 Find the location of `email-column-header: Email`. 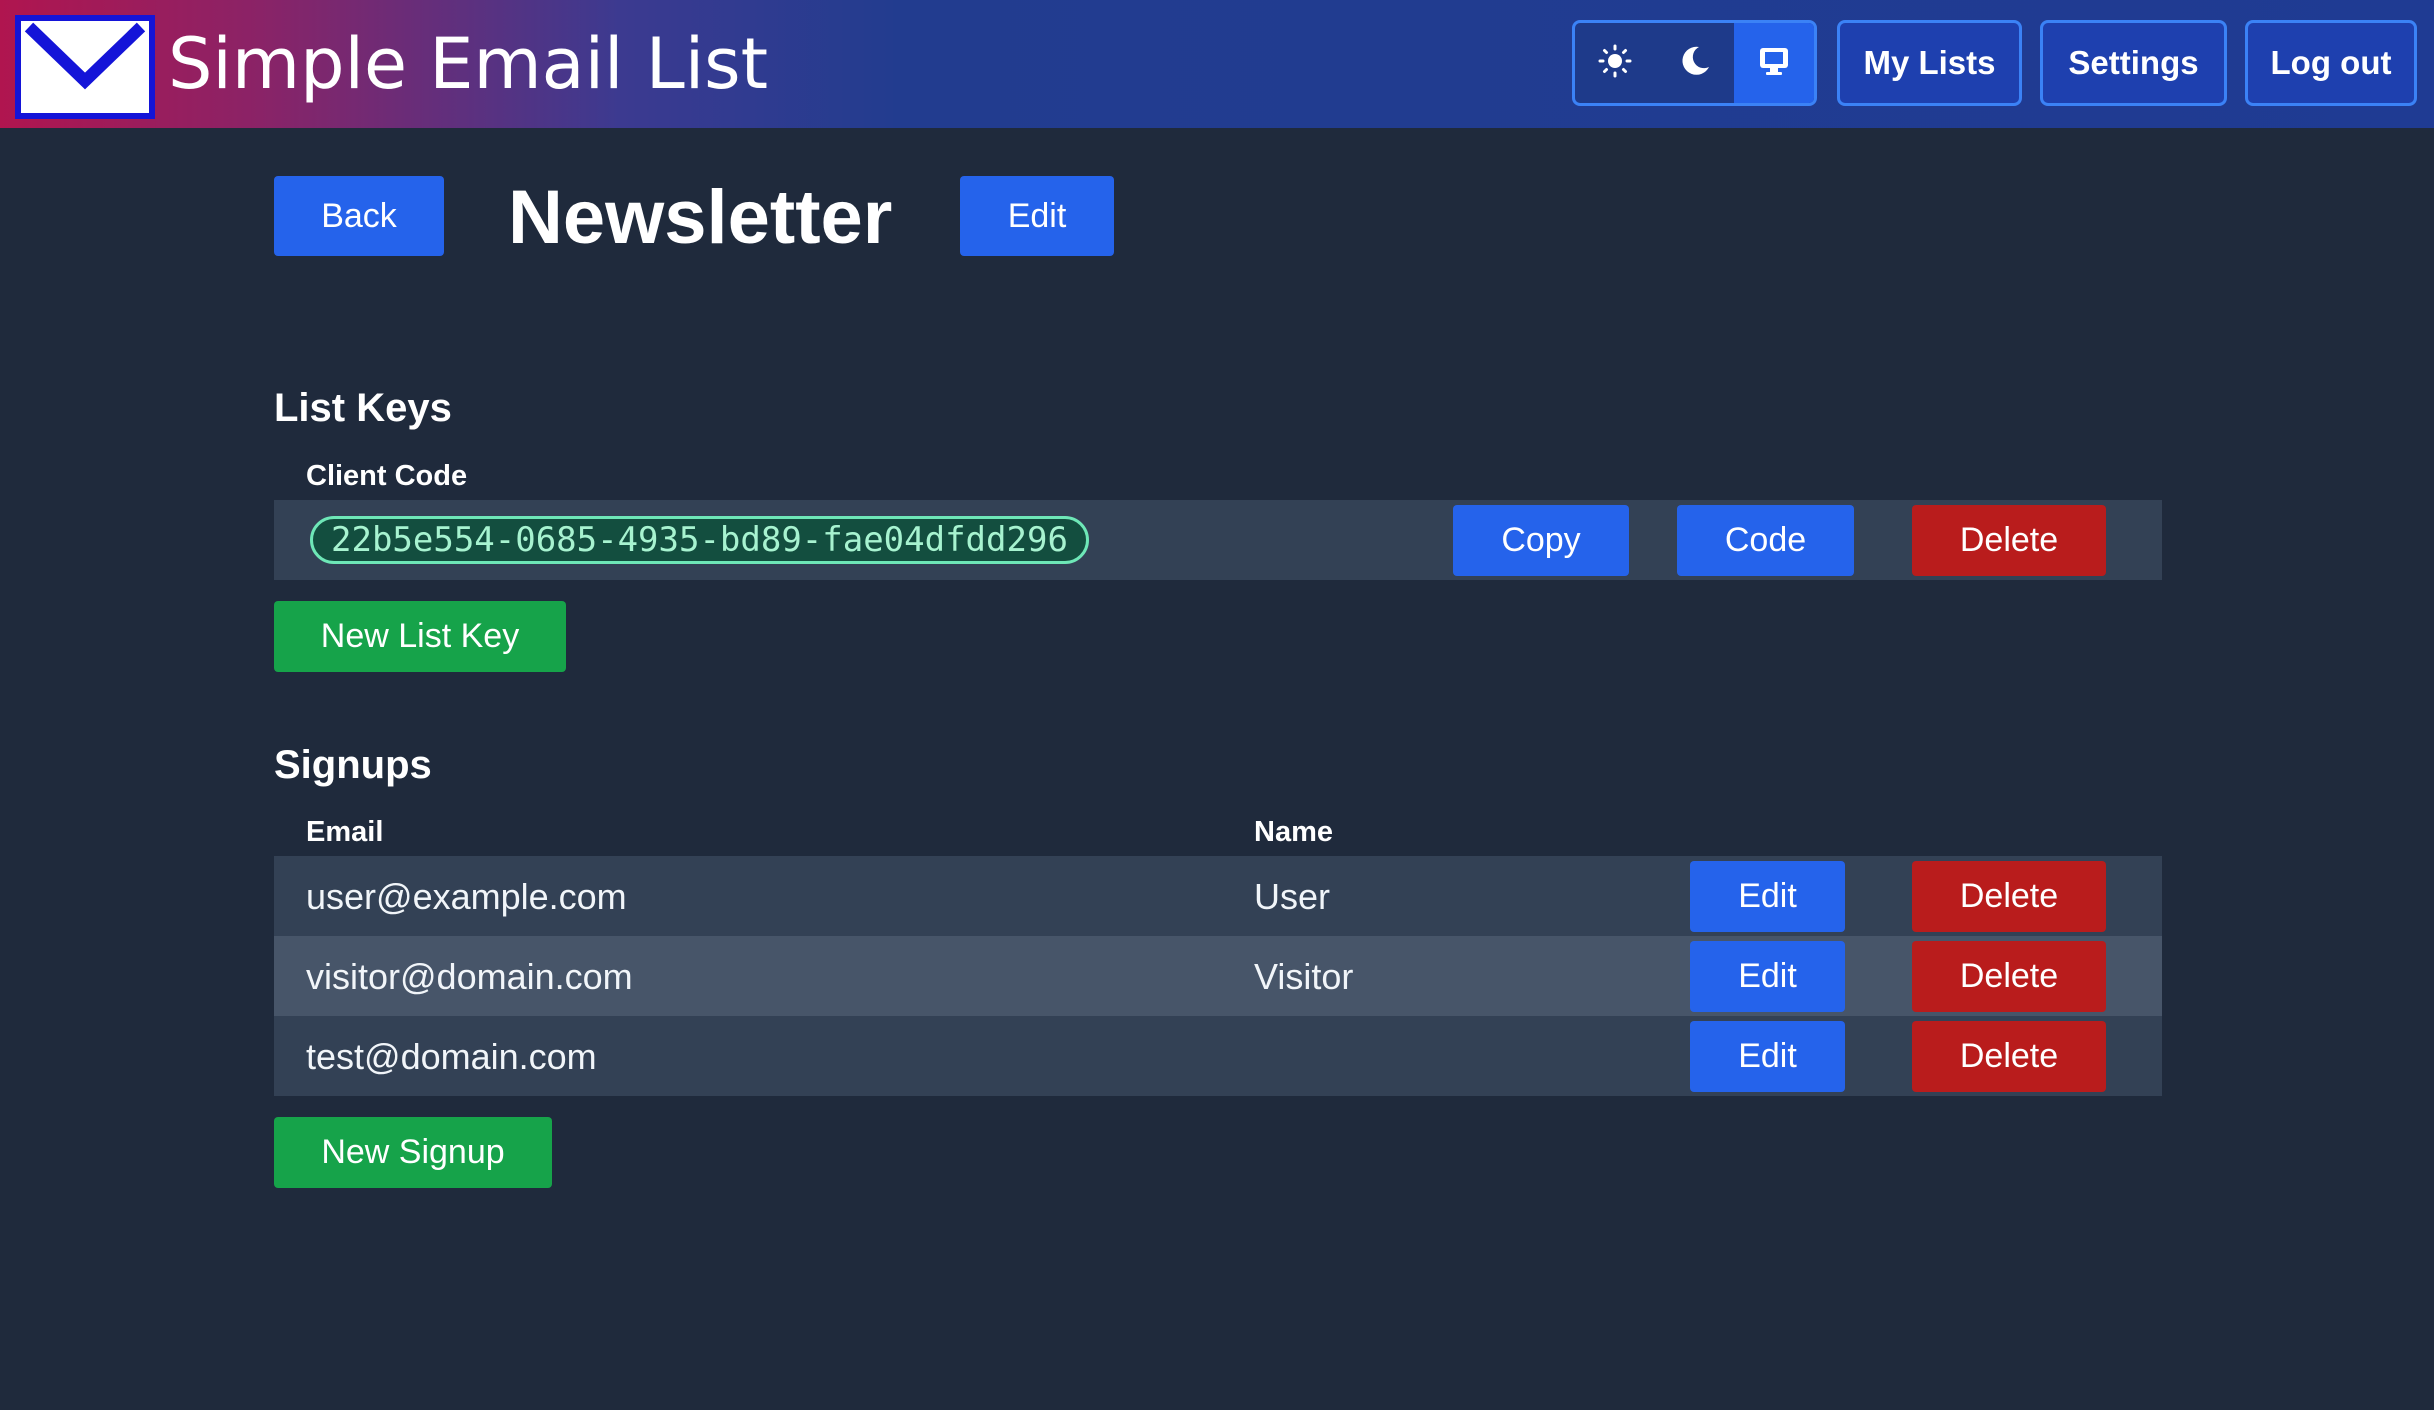

email-column-header: Email is located at coordinates (345, 832).